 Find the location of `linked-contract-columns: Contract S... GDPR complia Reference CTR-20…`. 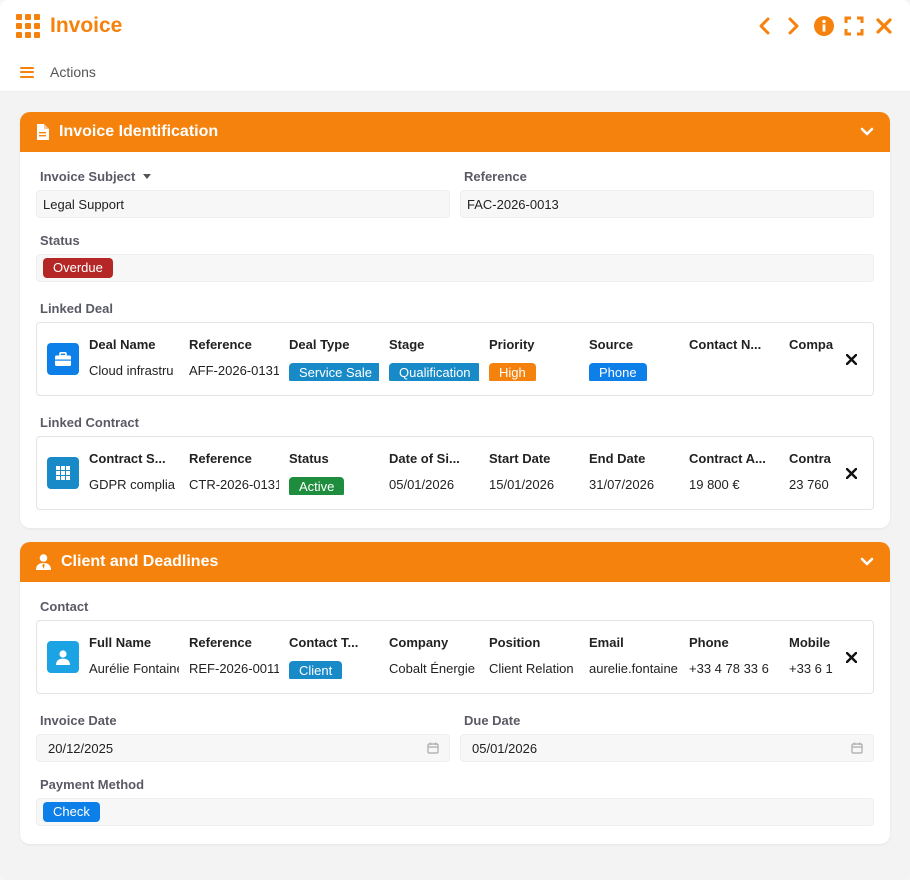

linked-contract-columns: Contract S... GDPR complia Reference CTR-20… is located at coordinates (462, 473).